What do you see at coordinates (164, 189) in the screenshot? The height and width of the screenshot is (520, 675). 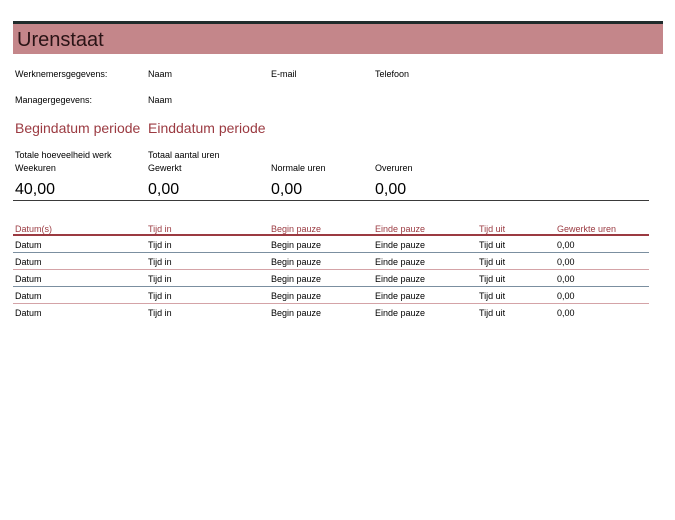 I see `worked-total-value: 0,00` at bounding box center [164, 189].